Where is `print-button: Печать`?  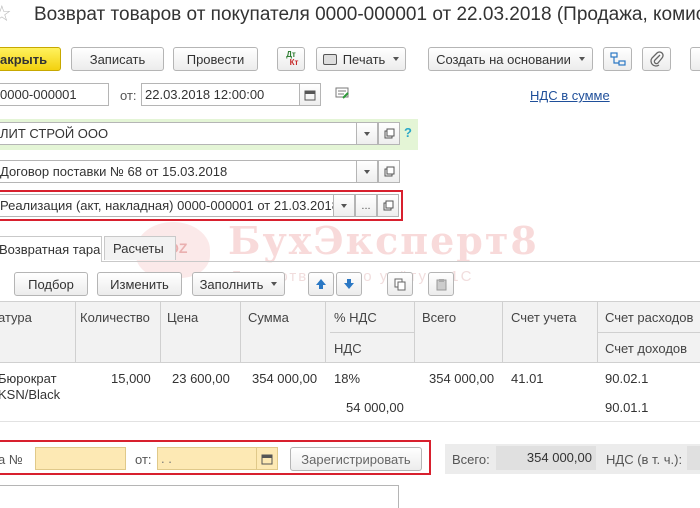
print-button: Печать is located at coordinates (361, 59).